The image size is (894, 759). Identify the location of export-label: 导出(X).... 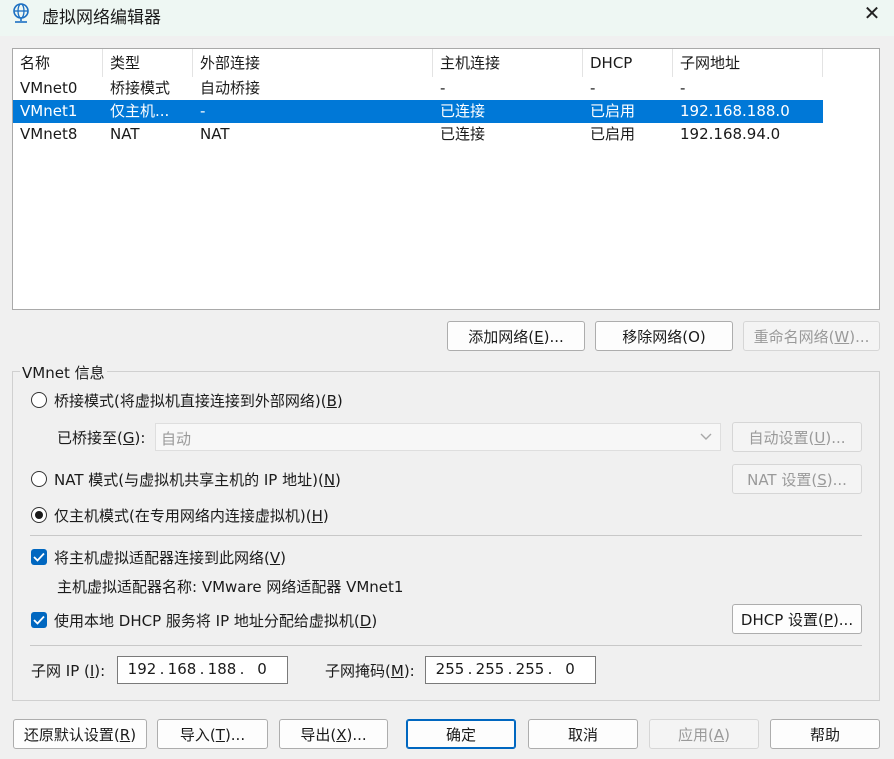
(333, 734).